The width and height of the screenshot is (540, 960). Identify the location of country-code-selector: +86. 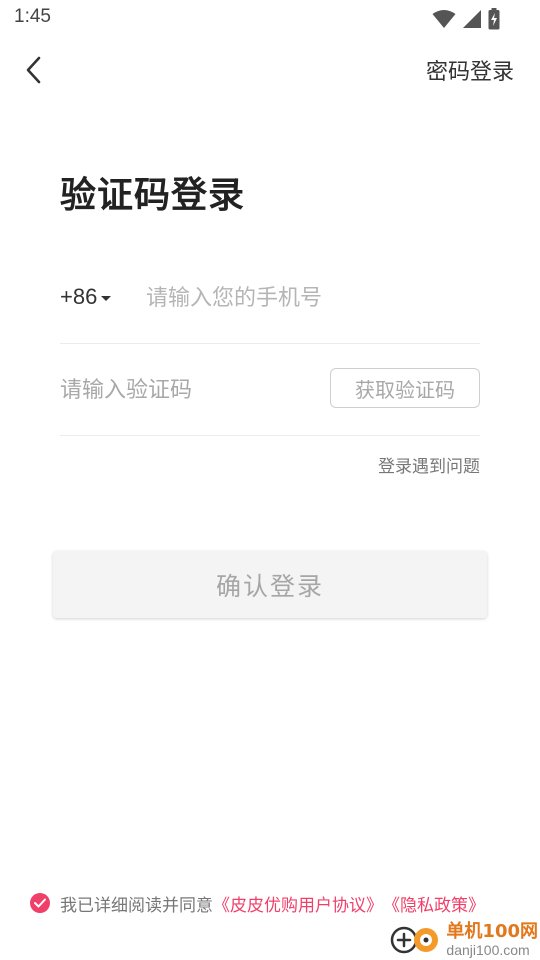
(86, 297).